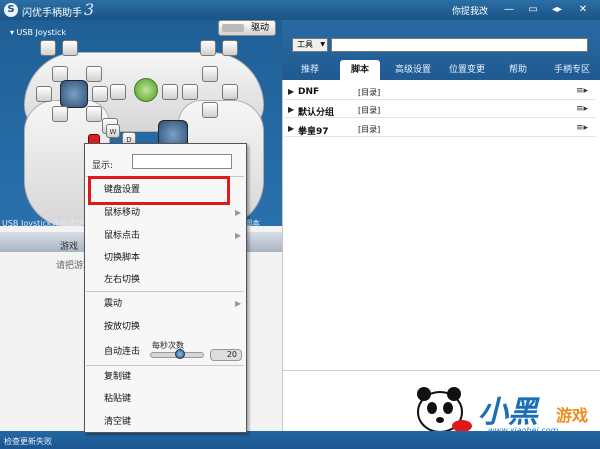 The height and width of the screenshot is (449, 600). I want to click on menu-item-press-release-toggle: 按放切换, so click(174, 327).